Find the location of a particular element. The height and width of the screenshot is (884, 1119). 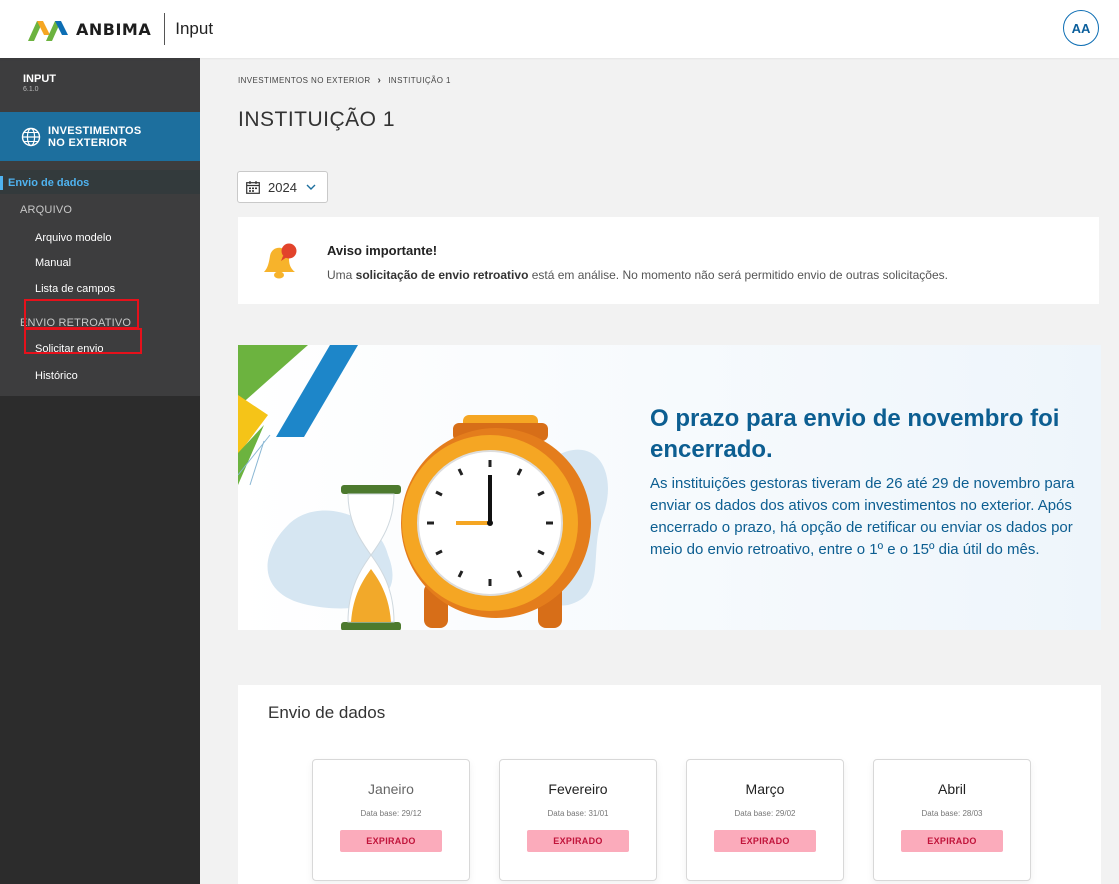

globe-icon is located at coordinates (31, 136).